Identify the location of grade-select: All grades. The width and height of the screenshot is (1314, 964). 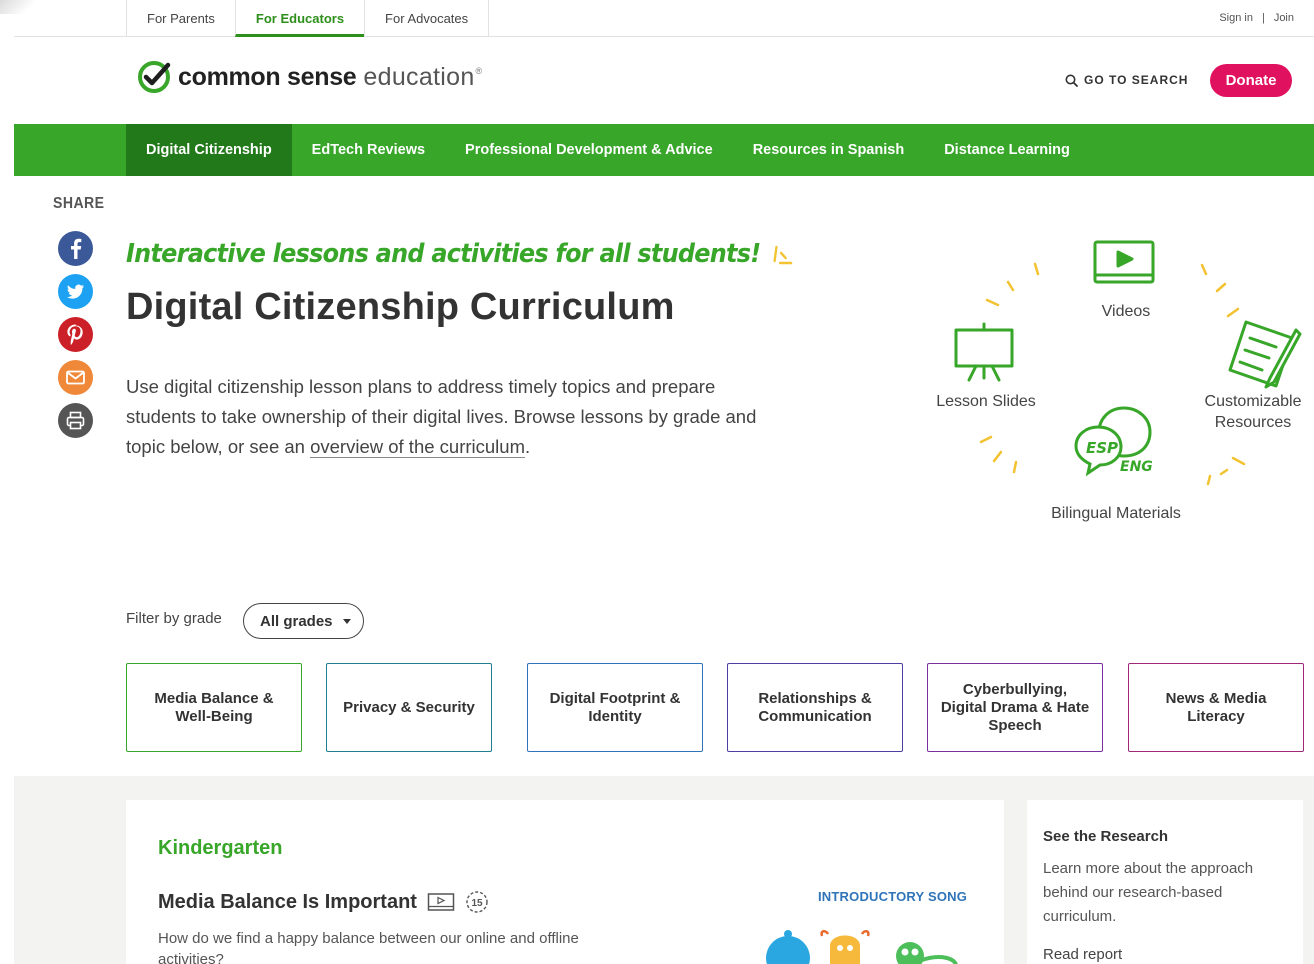
(303, 621).